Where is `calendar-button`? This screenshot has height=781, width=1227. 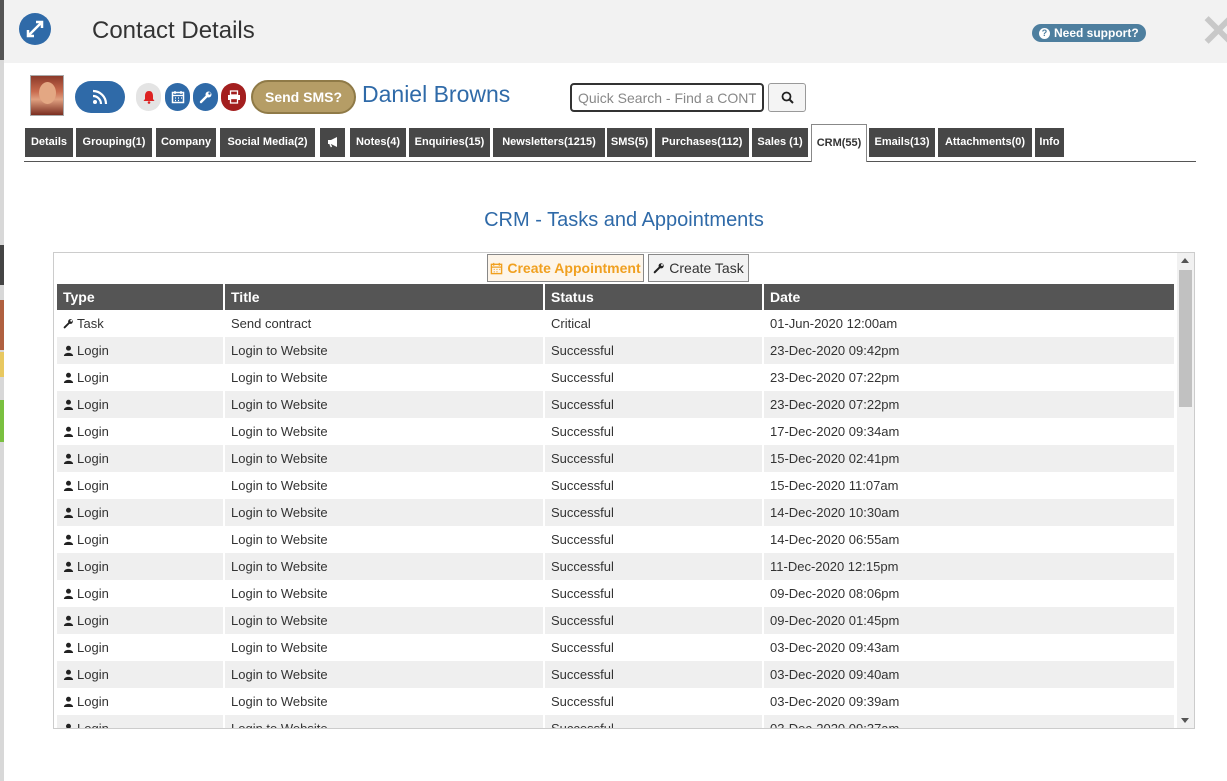 calendar-button is located at coordinates (177, 97).